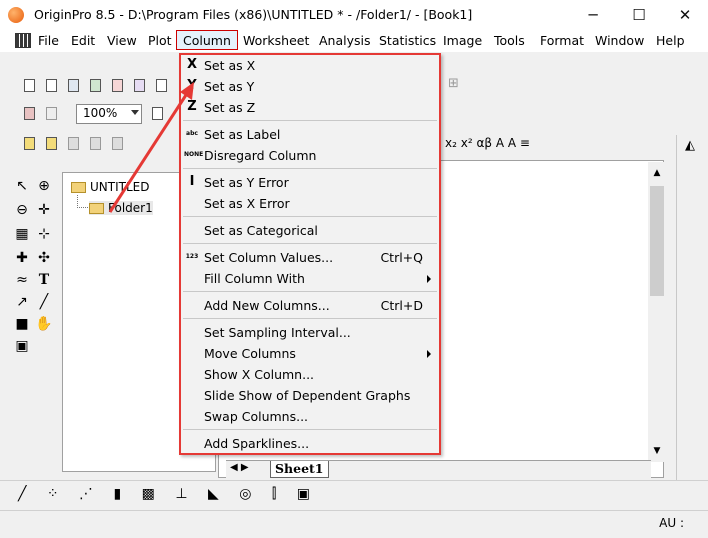  I want to click on arrow-tool-icon: ↗, so click(22, 302).